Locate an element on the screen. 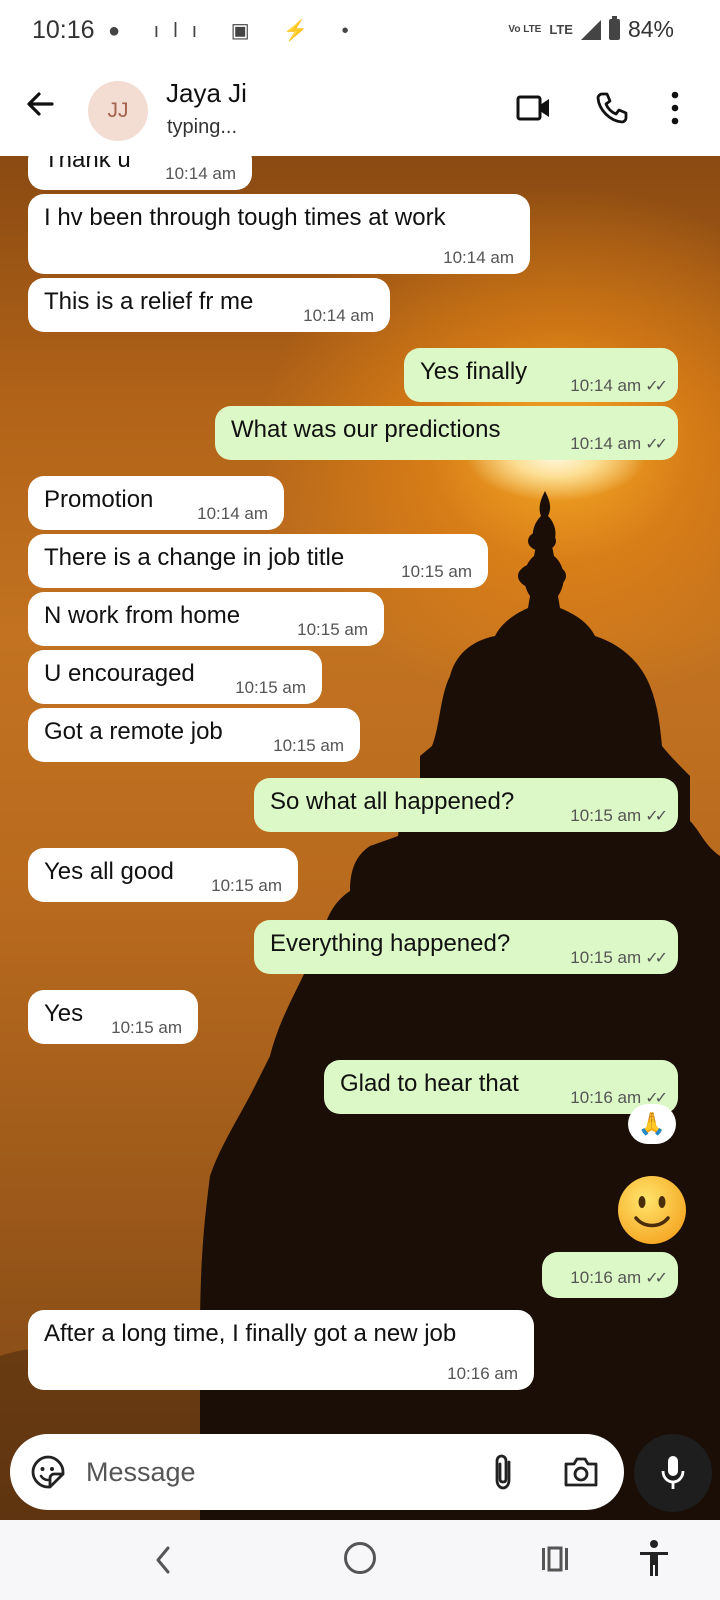 The width and height of the screenshot is (720, 1600). microphone-icon is located at coordinates (673, 1472).